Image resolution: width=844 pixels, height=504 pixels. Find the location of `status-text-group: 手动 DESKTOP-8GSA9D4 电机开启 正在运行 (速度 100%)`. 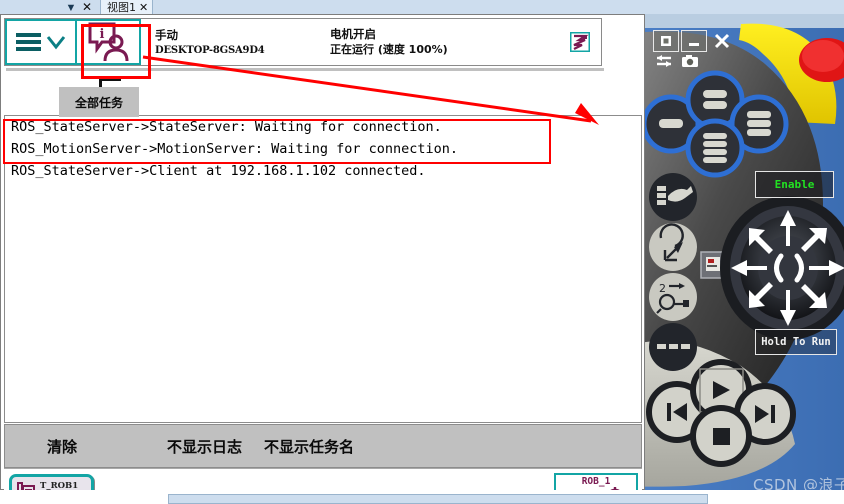

status-text-group: 手动 DESKTOP-8GSA9D4 电机开启 正在运行 (速度 100%) is located at coordinates (350, 42).